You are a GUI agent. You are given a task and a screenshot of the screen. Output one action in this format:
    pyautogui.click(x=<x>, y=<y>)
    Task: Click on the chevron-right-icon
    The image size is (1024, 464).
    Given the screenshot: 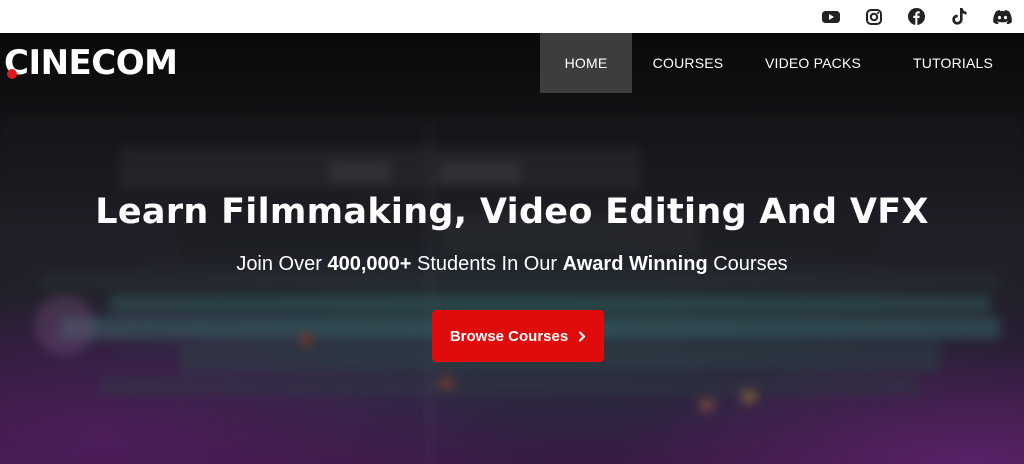 What is the action you would take?
    pyautogui.click(x=582, y=336)
    